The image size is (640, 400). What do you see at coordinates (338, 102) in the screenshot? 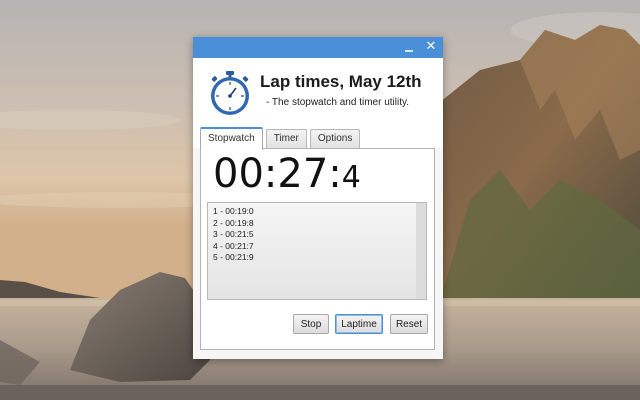
I see `page-subtitle: - The stopwatch and timer utility.` at bounding box center [338, 102].